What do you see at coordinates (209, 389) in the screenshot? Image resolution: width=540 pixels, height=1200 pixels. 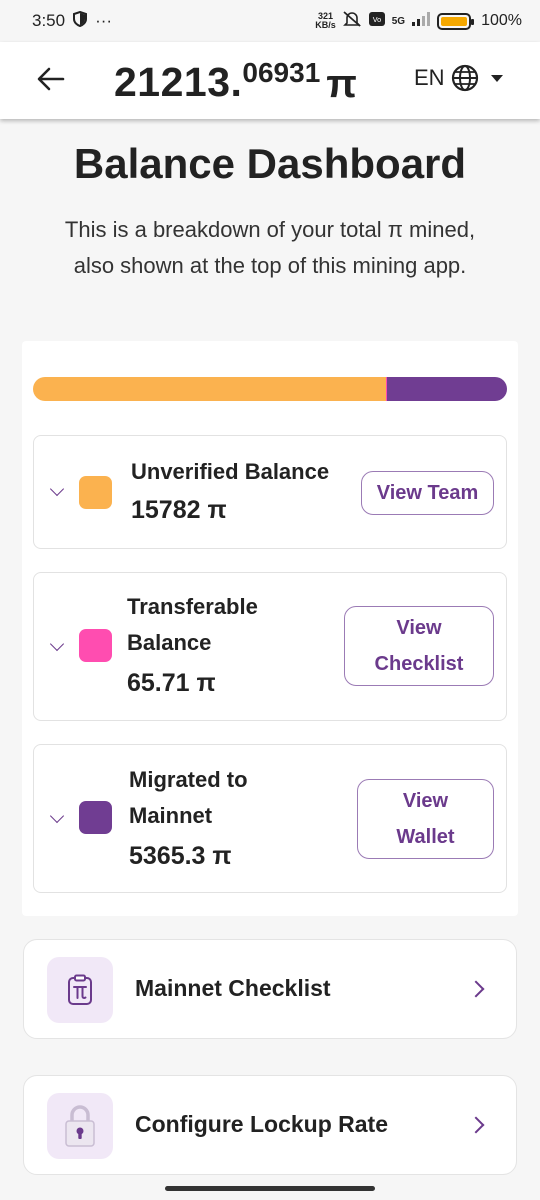 I see `bar-segment-unverified` at bounding box center [209, 389].